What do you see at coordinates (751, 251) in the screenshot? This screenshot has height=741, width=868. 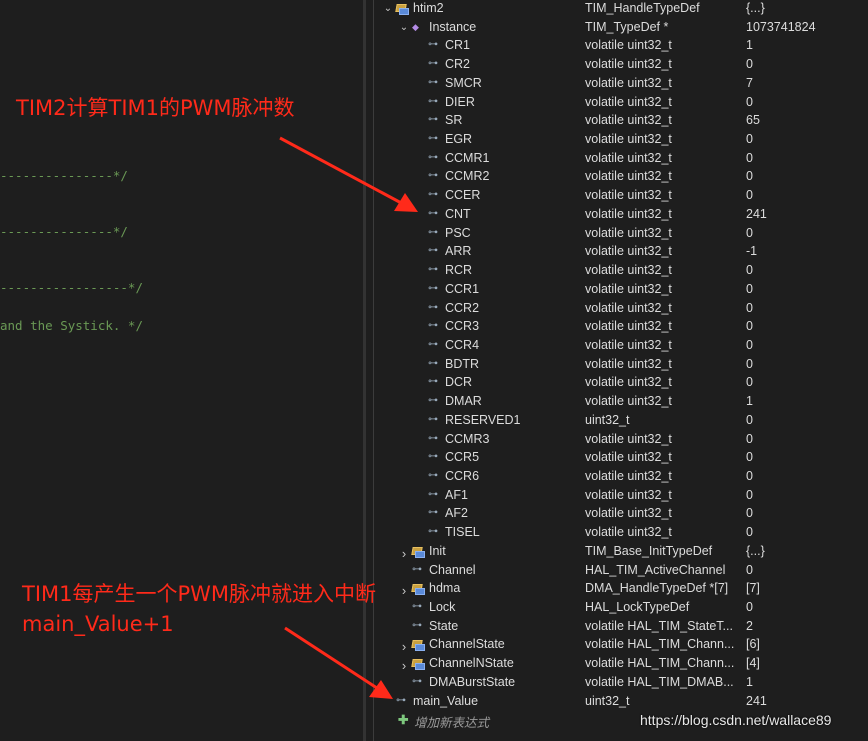 I see `watch-value: -1` at bounding box center [751, 251].